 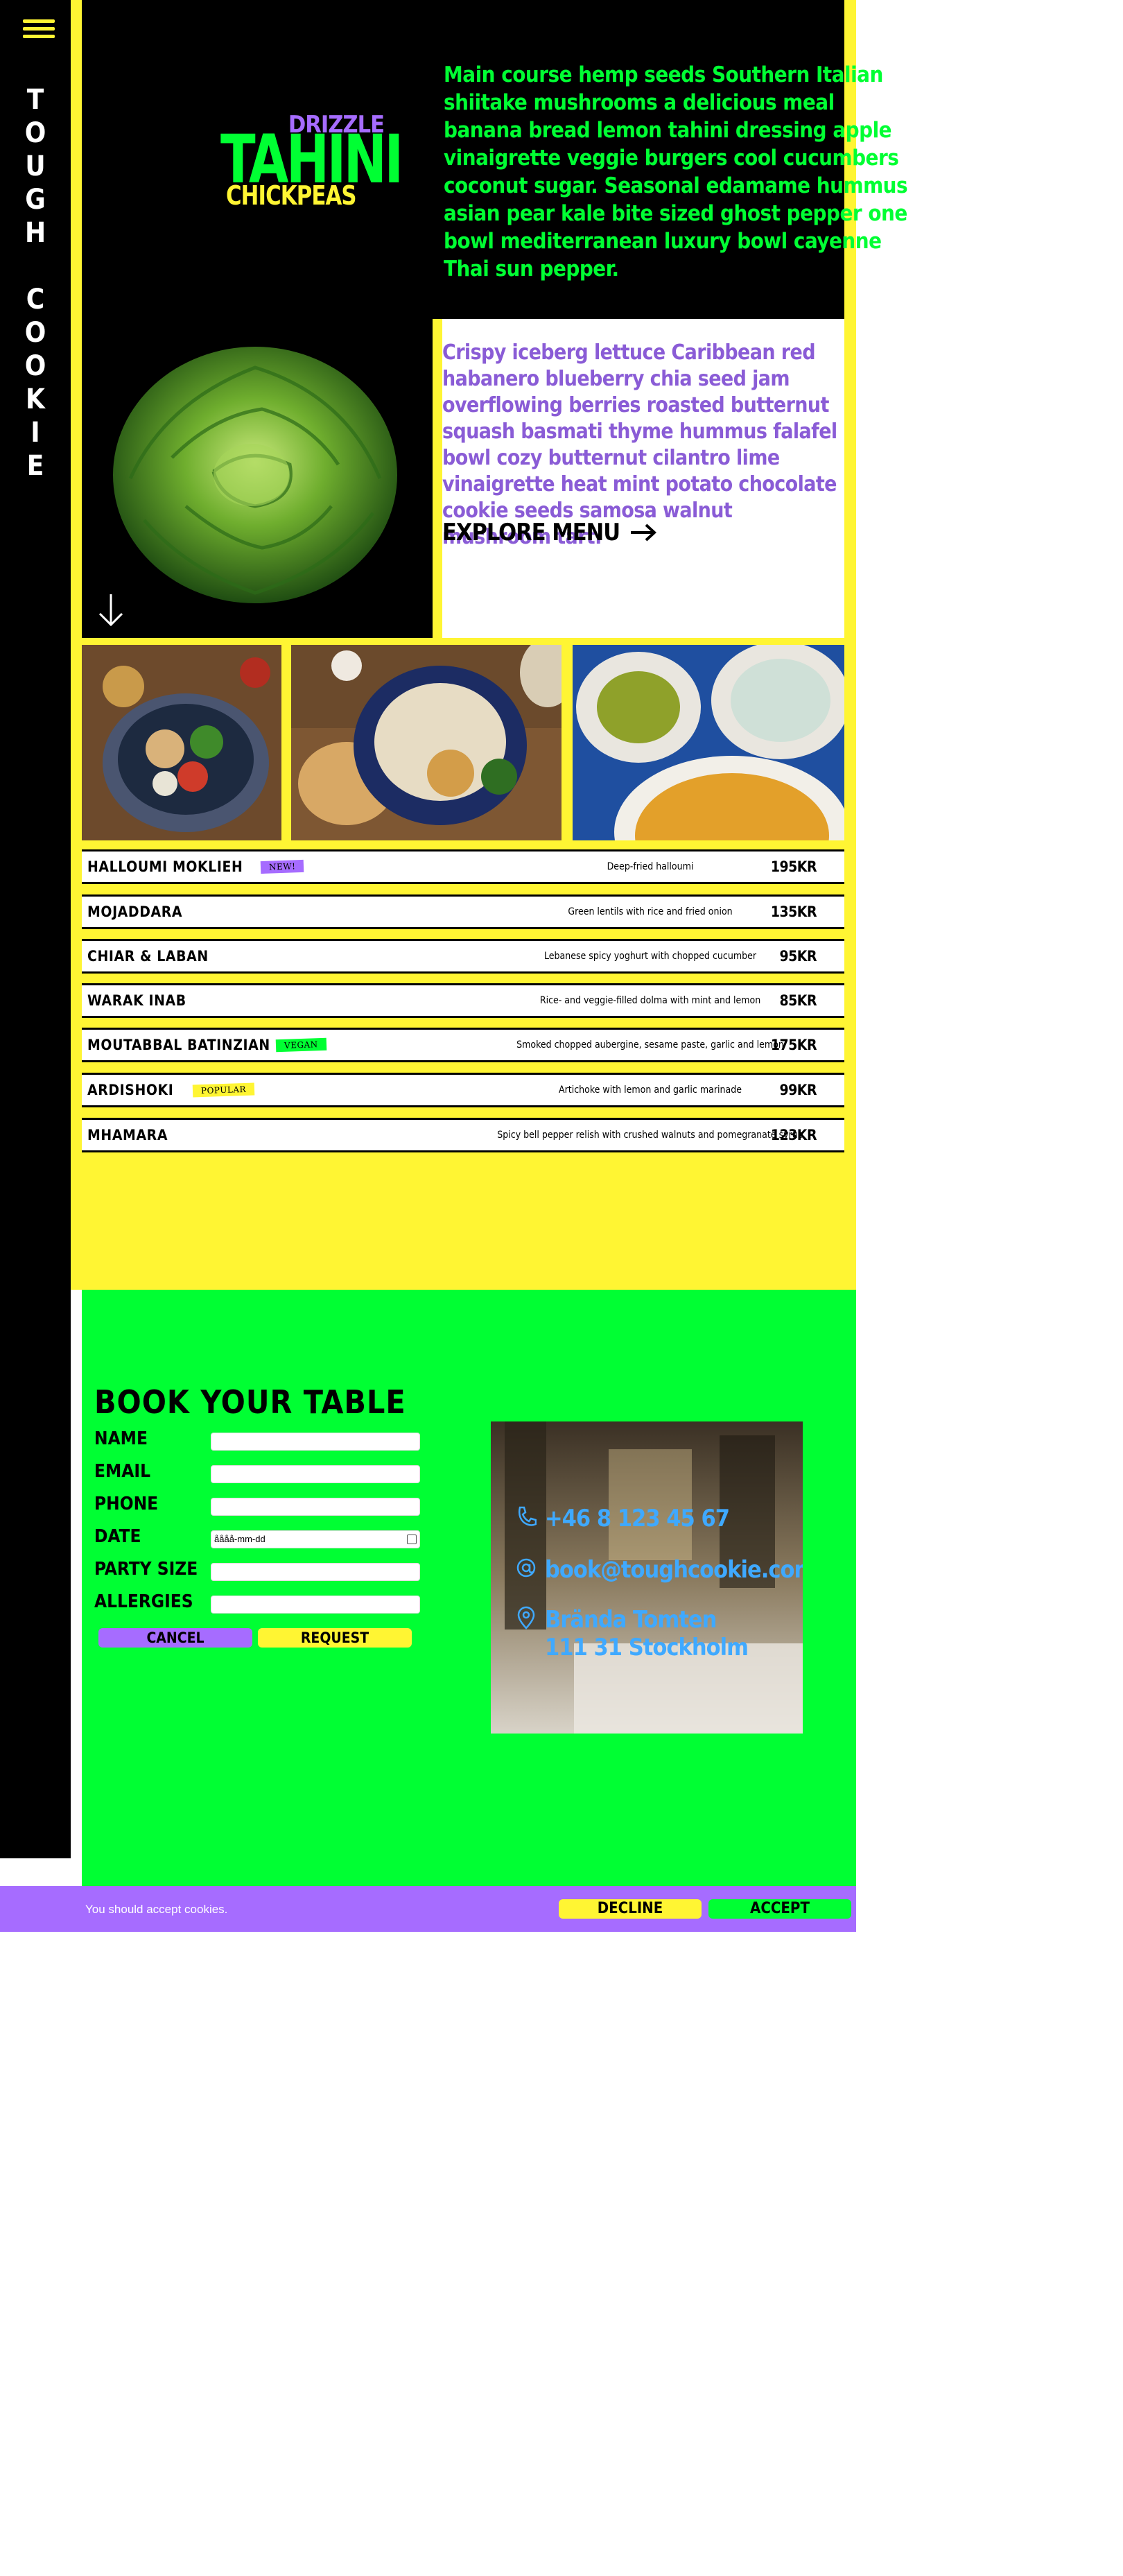 What do you see at coordinates (708, 742) in the screenshot?
I see `food-photo-dips` at bounding box center [708, 742].